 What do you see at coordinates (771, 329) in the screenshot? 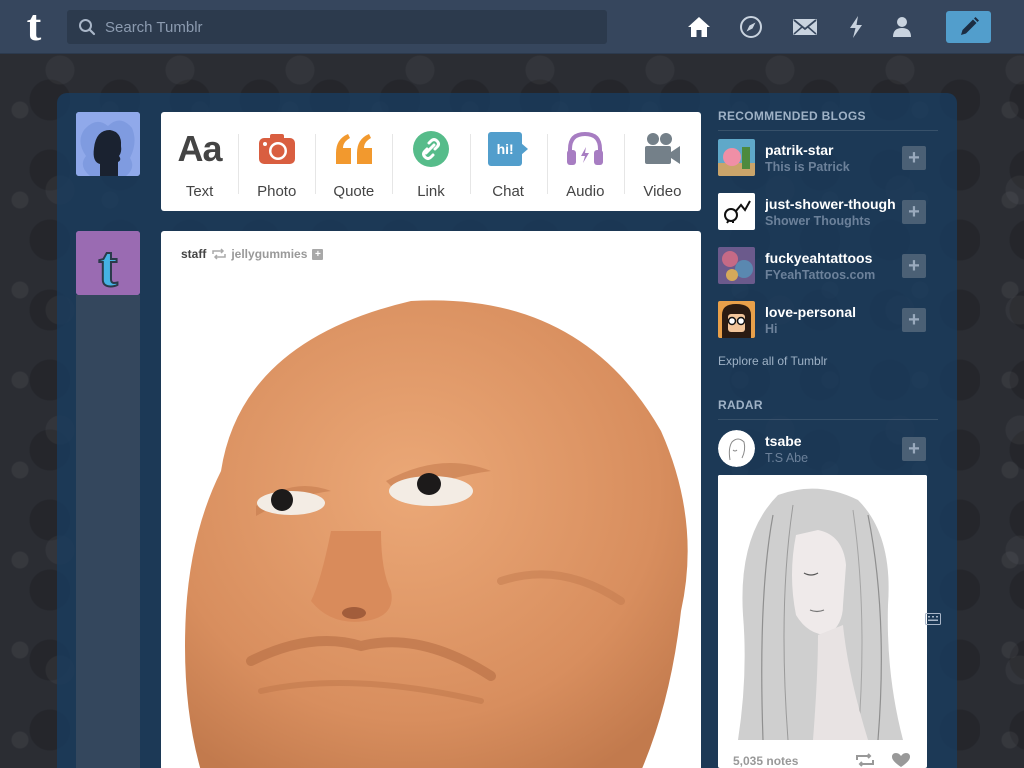
I see `blog-title: Hi` at bounding box center [771, 329].